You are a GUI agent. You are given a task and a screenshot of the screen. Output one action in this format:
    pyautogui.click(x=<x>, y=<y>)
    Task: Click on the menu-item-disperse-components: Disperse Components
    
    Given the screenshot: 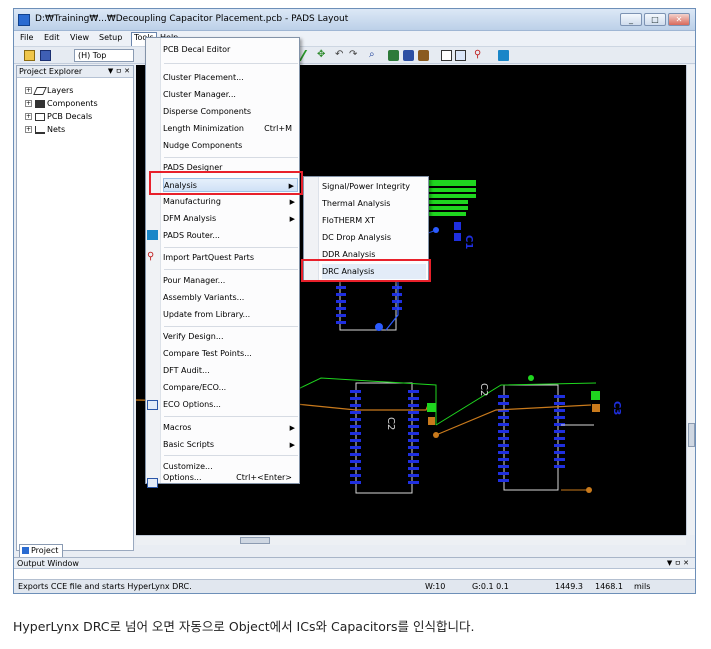 What is the action you would take?
    pyautogui.click(x=230, y=112)
    